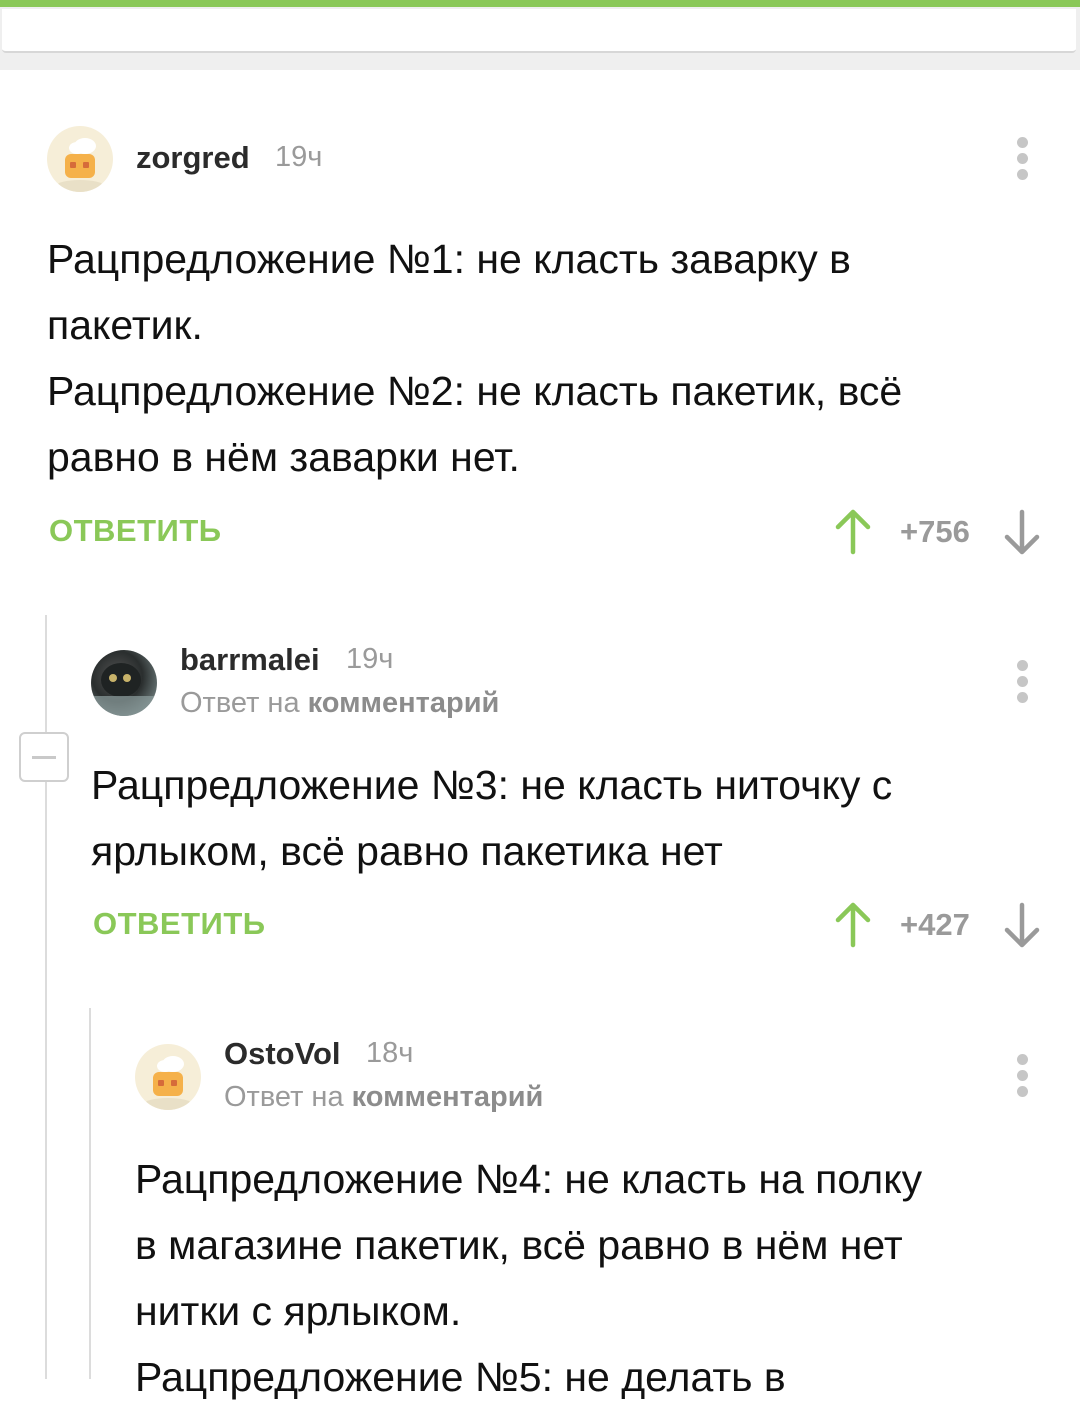 The height and width of the screenshot is (1410, 1080). Describe the element at coordinates (250, 660) in the screenshot. I see `username: barrmalei` at that location.